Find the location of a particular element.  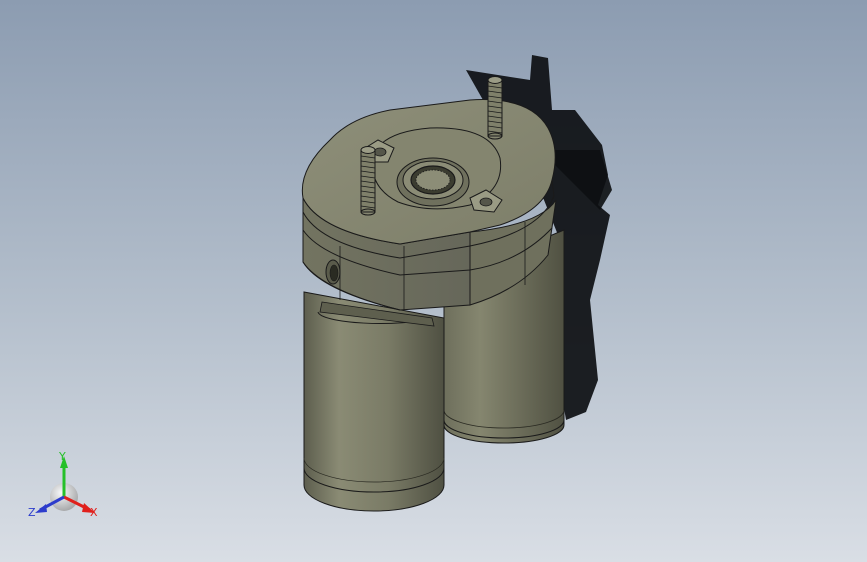

z-axis-label: Z is located at coordinates (32, 512).